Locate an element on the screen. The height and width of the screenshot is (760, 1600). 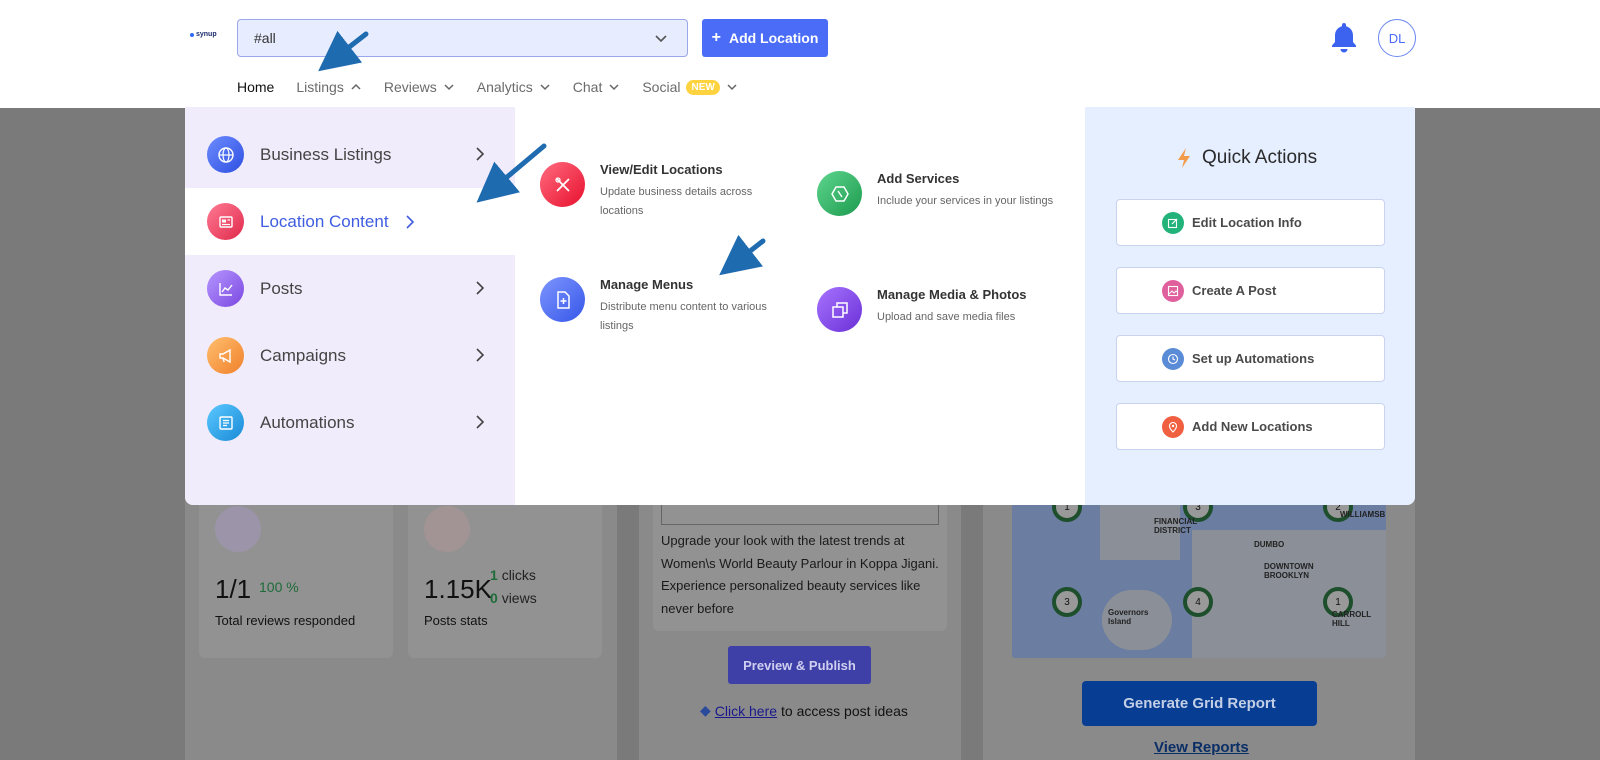
quick-action-label: Set up Automations is located at coordinates (1253, 358).